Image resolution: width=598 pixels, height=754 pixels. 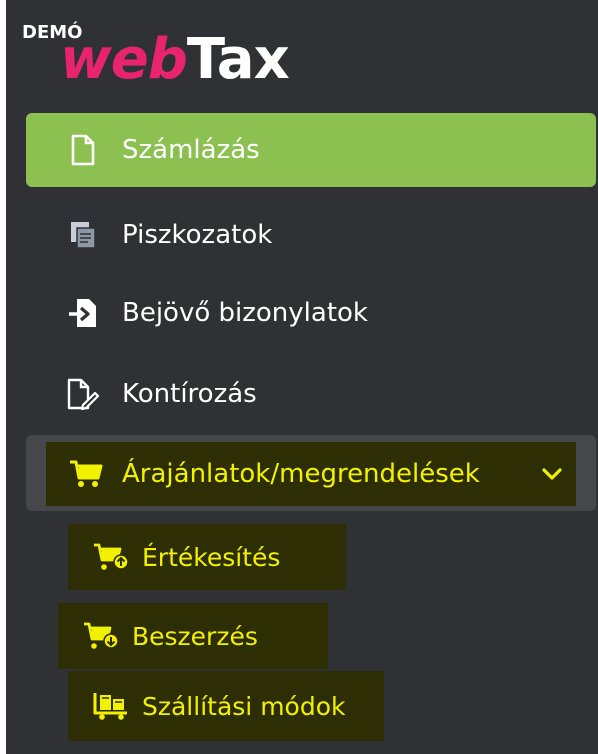 I want to click on sidebar-item-szamlazas: Számlázás, so click(x=311, y=150).